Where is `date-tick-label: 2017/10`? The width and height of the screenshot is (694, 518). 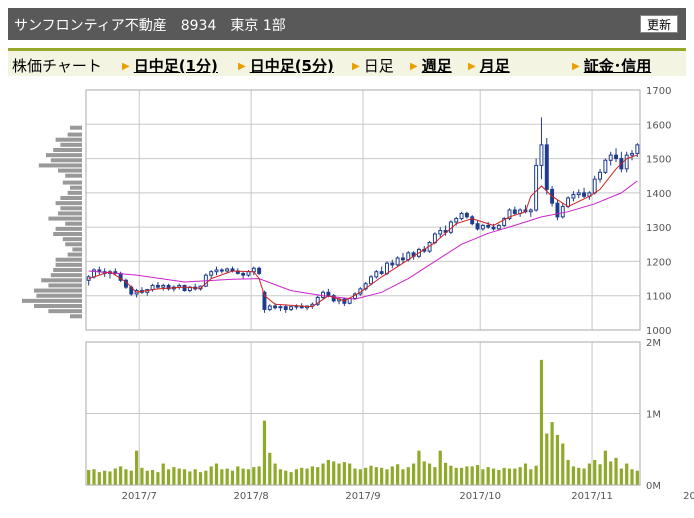 date-tick-label: 2017/10 is located at coordinates (480, 496).